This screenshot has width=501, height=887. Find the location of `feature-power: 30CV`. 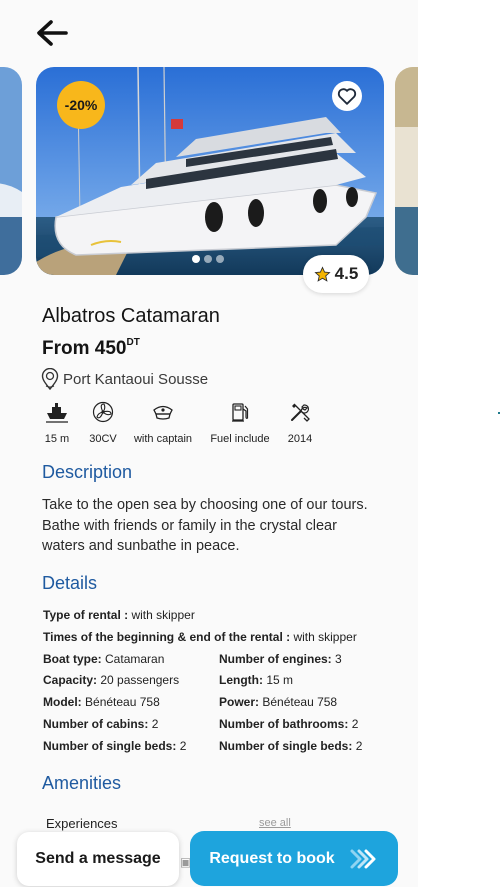

feature-power: 30CV is located at coordinates (103, 422).